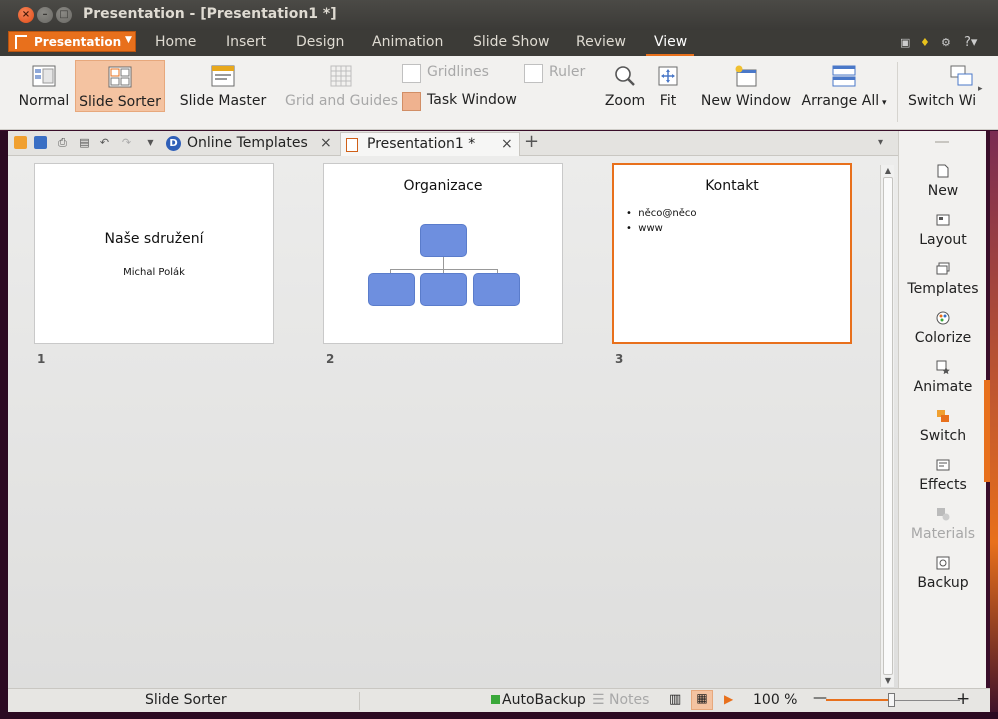  Describe the element at coordinates (775, 700) in the screenshot. I see `zoom-percentage: 100 %` at that location.